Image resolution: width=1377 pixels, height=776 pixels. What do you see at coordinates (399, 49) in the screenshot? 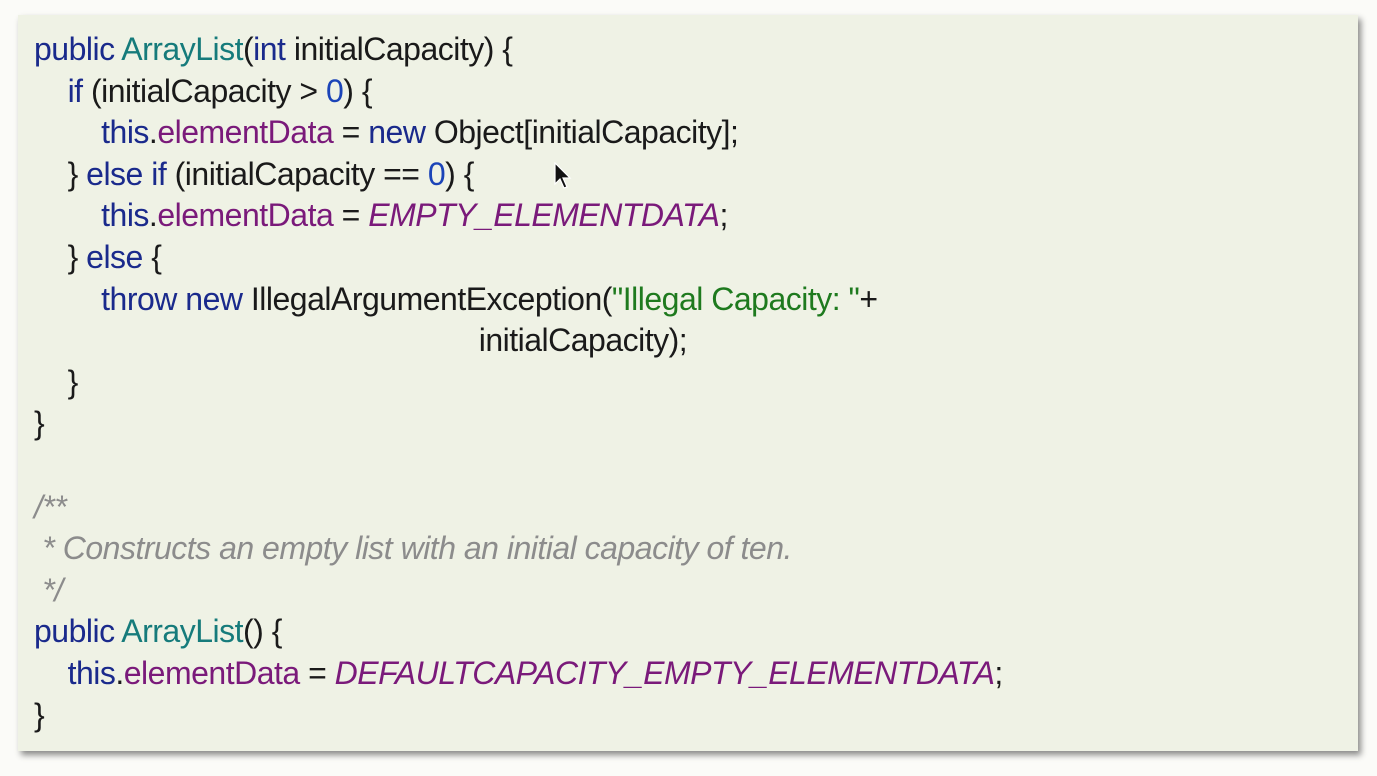
I see `code-token: initialCapacity) {` at bounding box center [399, 49].